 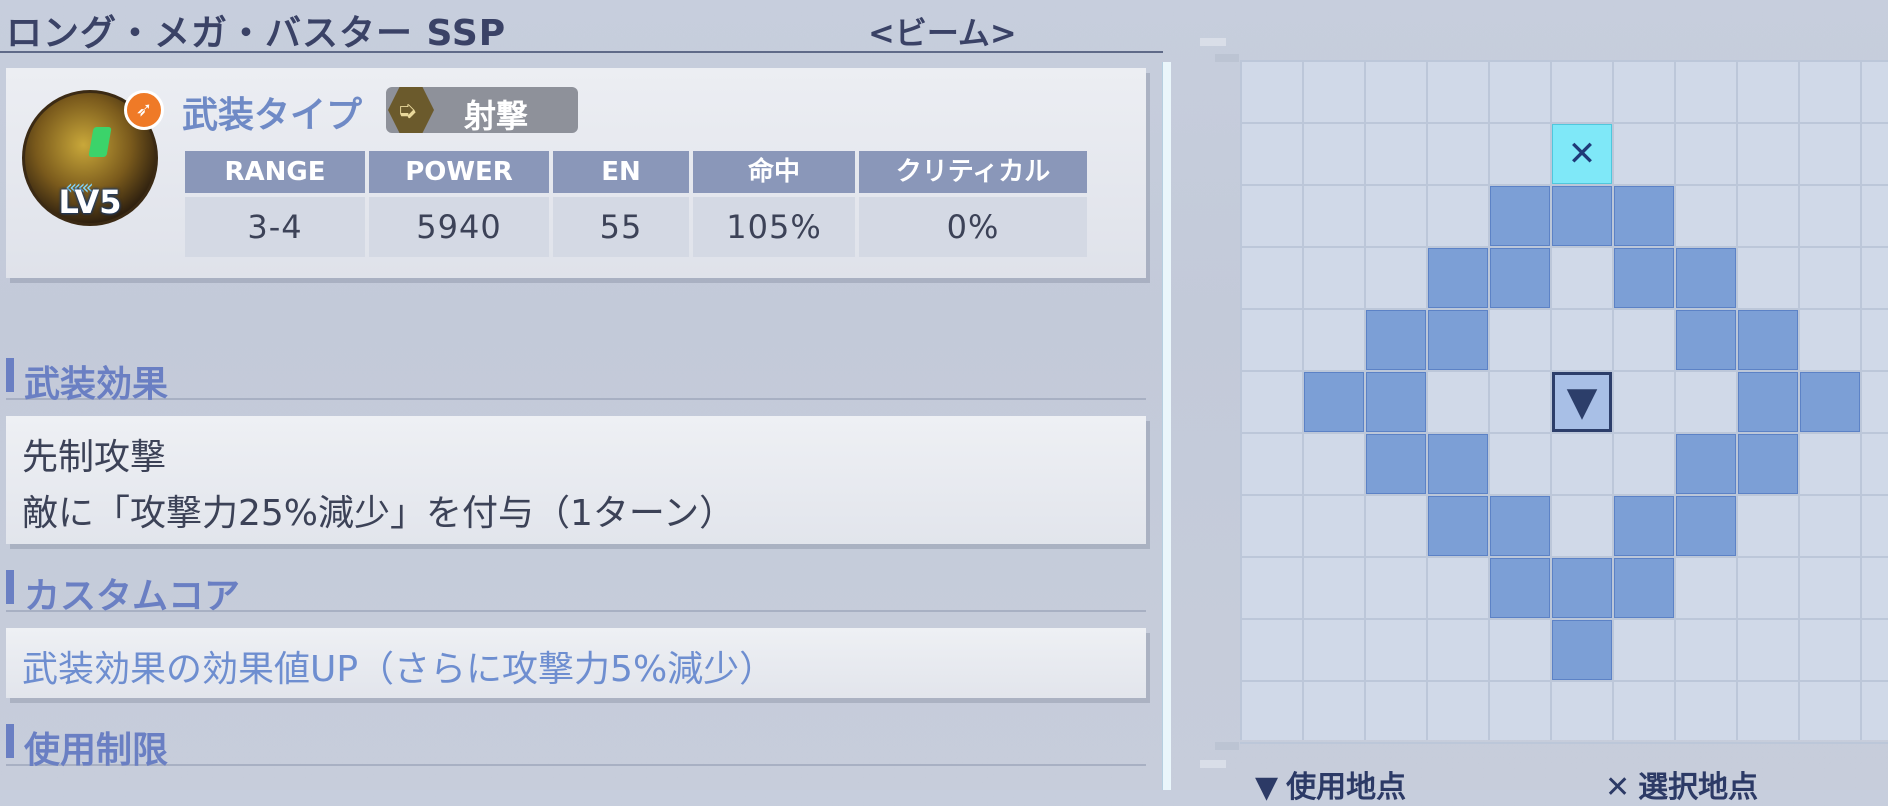 I want to click on legend-use-point: ▼ 使用地点, so click(x=1330, y=784).